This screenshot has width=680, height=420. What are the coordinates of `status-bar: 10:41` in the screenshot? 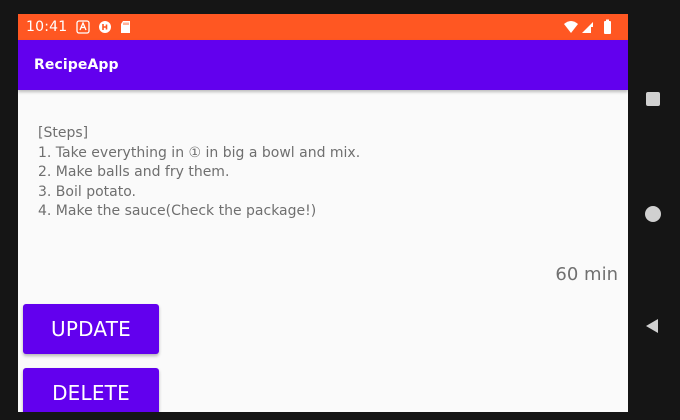 It's located at (323, 27).